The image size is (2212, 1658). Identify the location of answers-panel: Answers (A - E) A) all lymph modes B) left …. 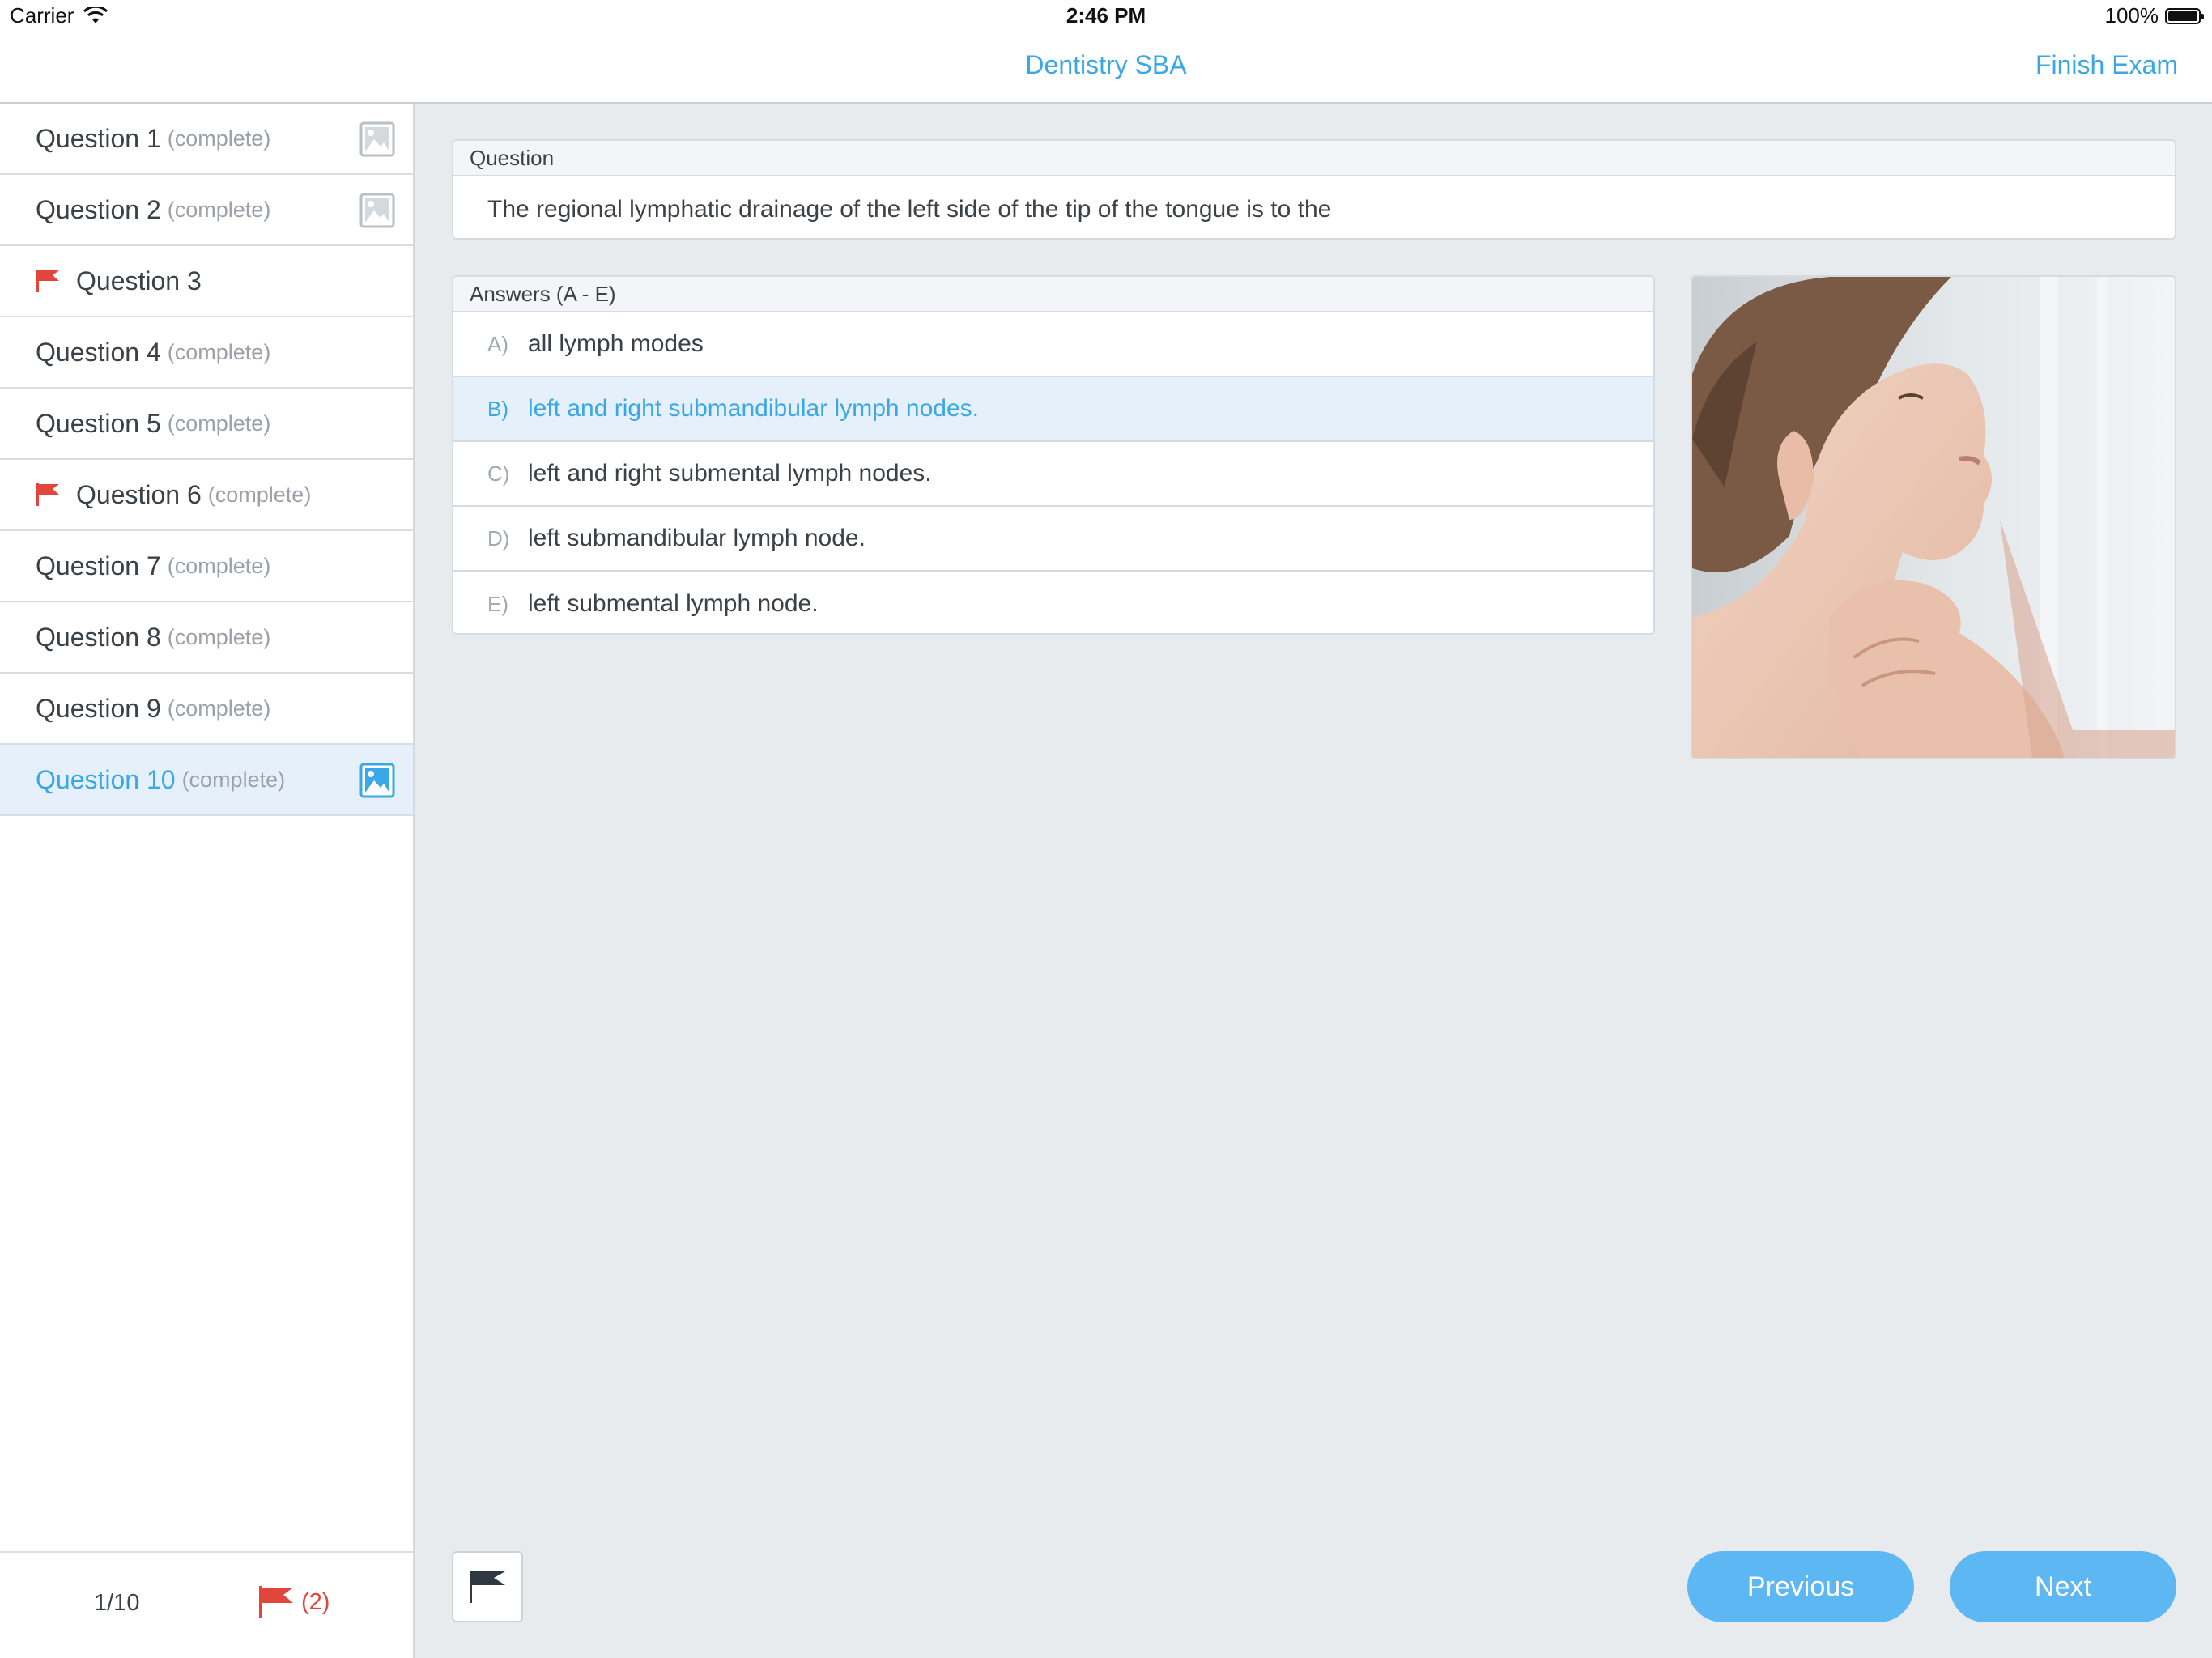
(1053, 455).